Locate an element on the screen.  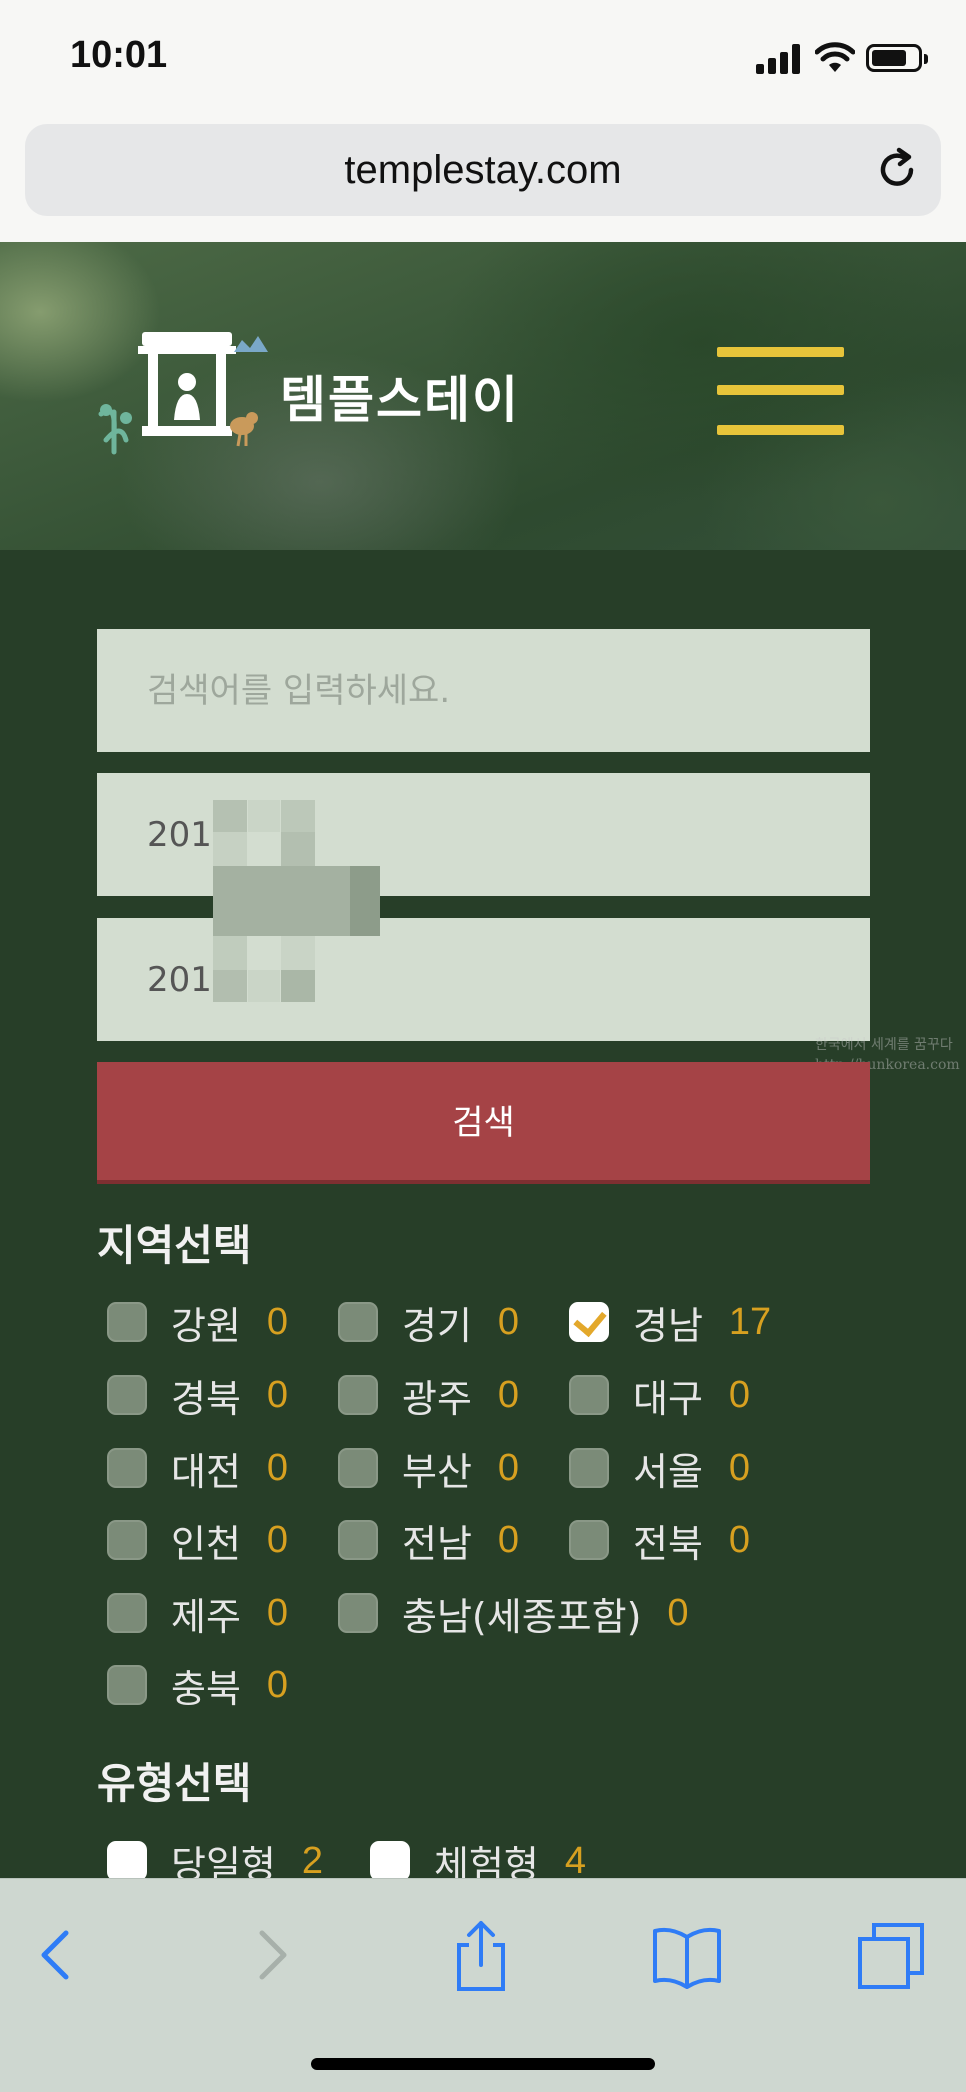
region-option-busan: 부산 0 is located at coordinates (429, 1468).